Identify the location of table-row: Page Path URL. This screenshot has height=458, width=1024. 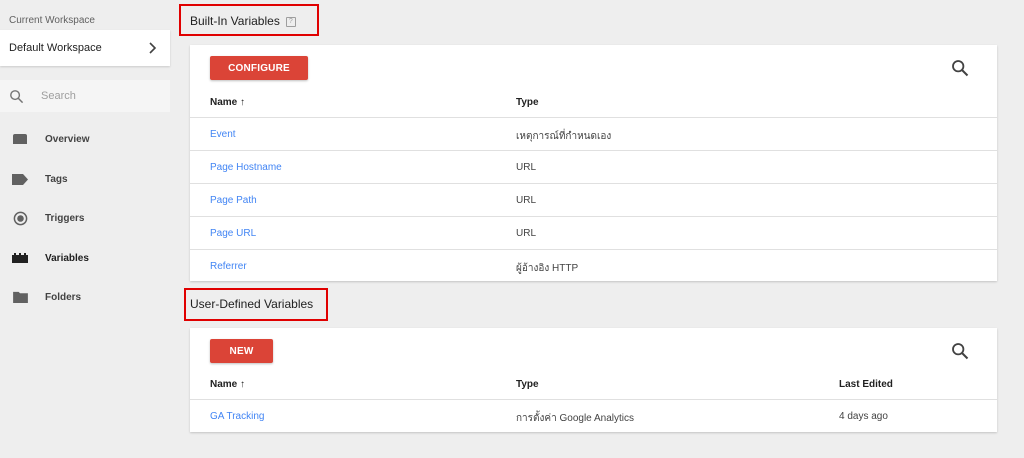
(593, 199).